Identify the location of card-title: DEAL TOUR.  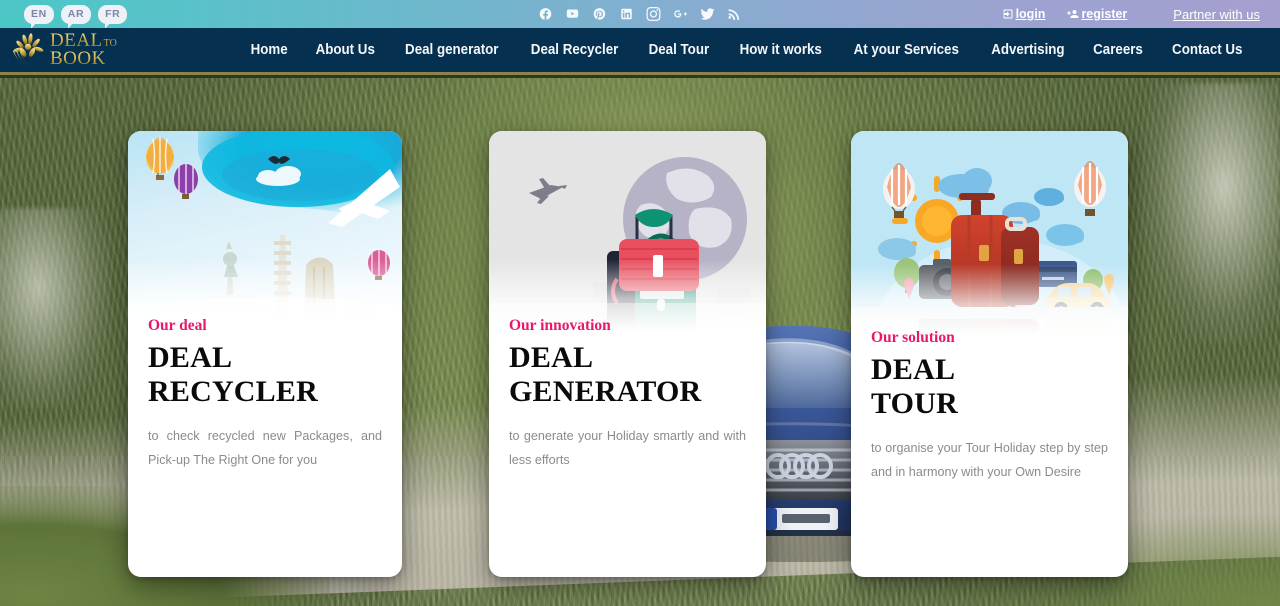
(989, 387).